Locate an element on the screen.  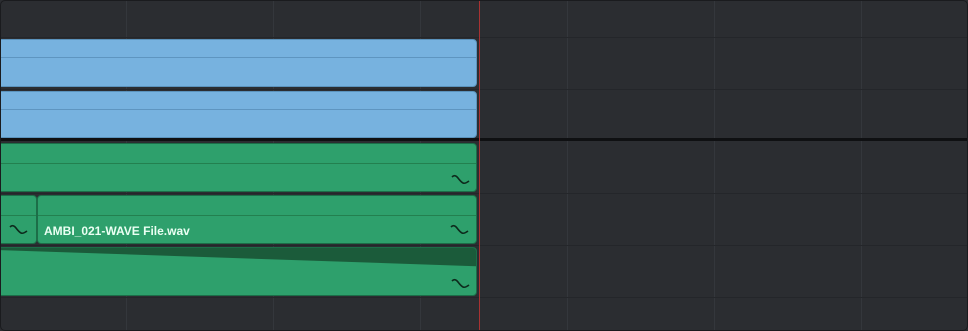
audio-clip-a3 is located at coordinates (238, 271).